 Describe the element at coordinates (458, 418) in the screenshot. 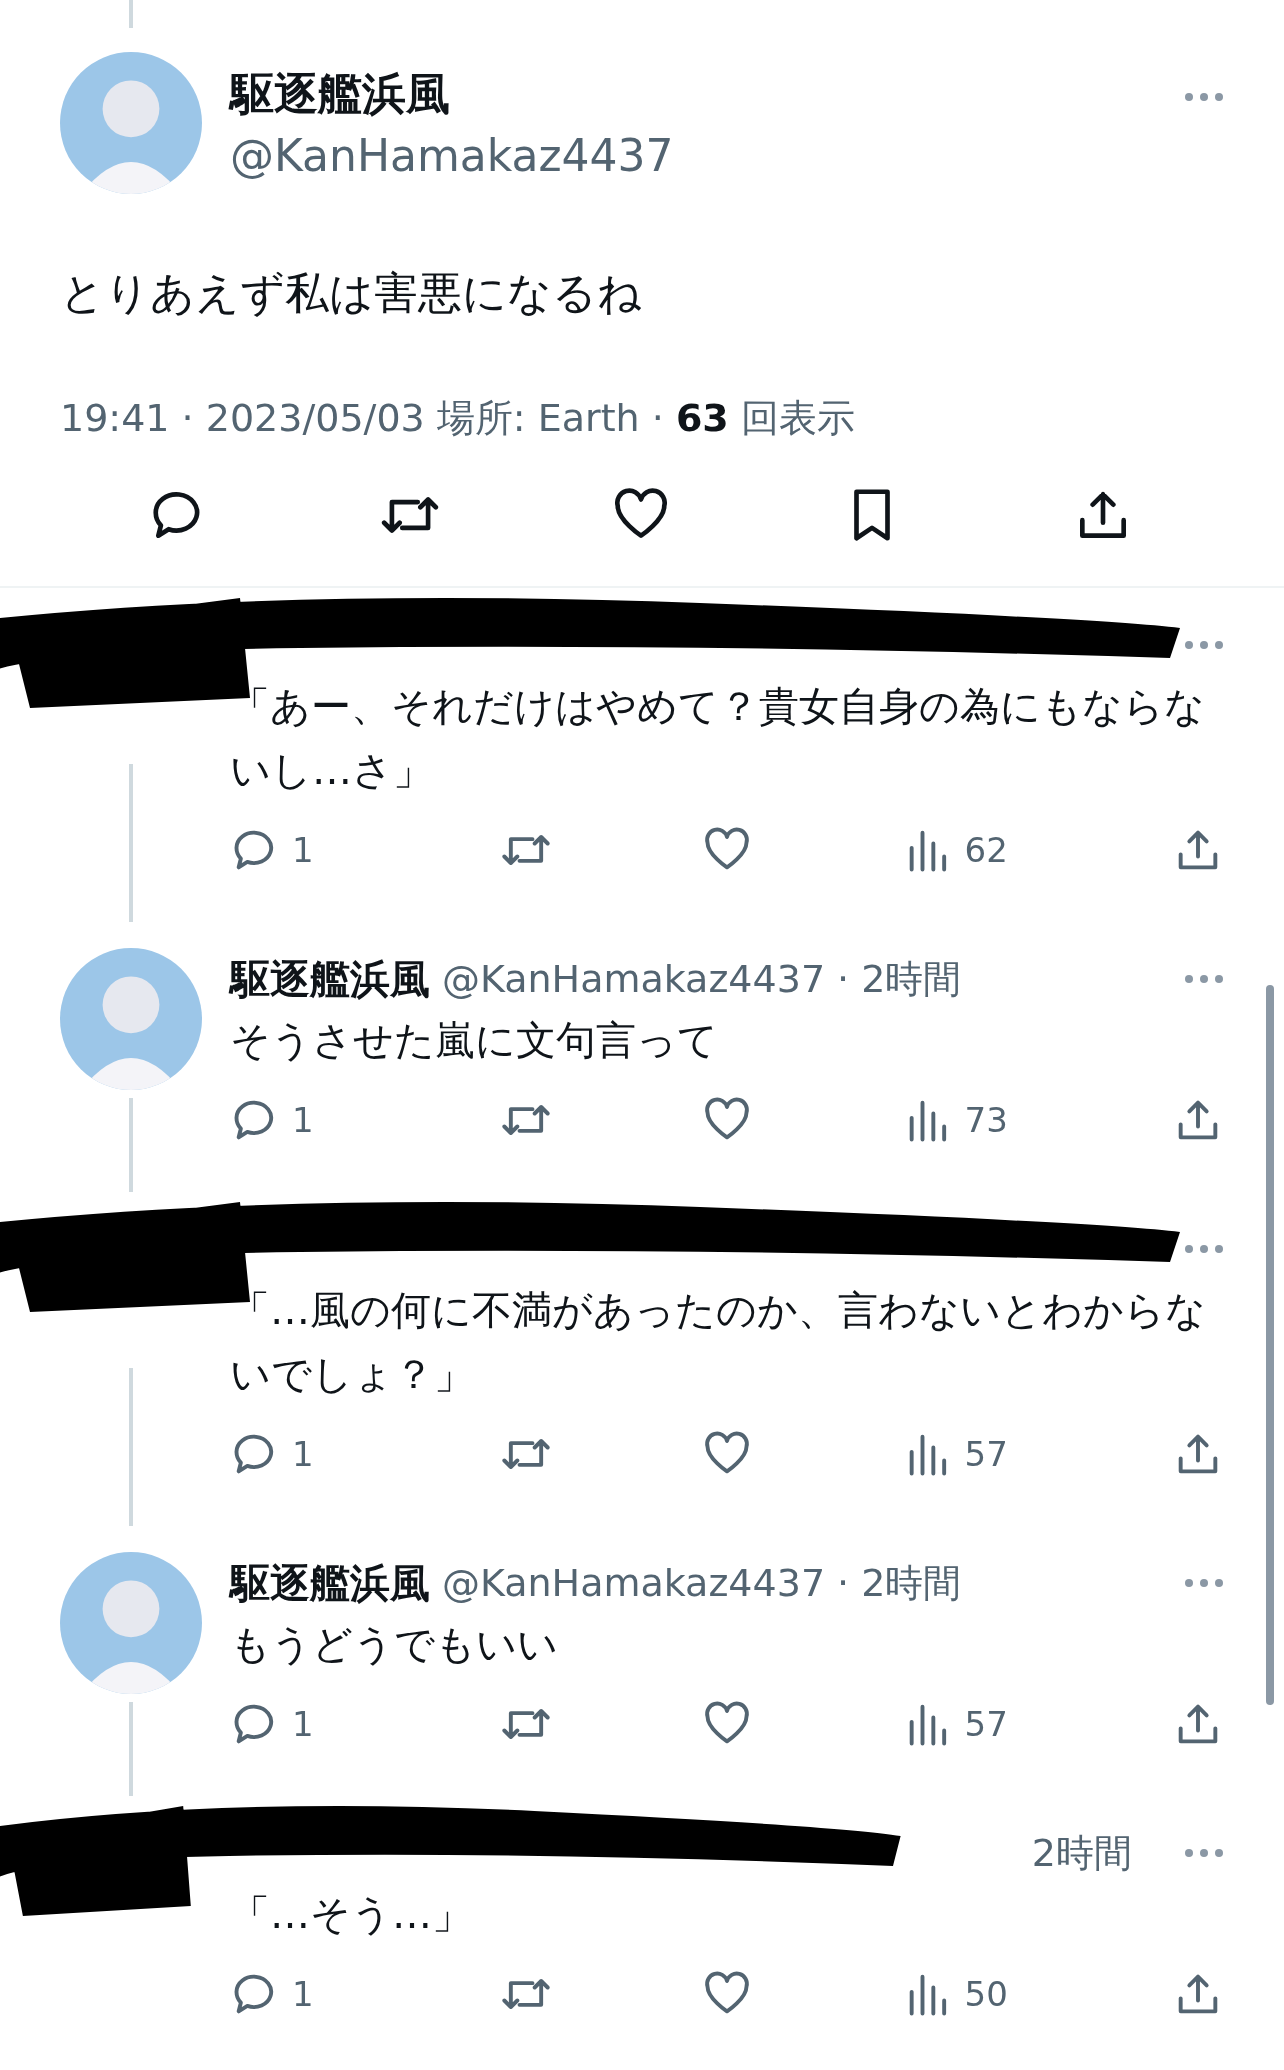

I see `tweet-meta: 19:41 · 2023/05/03 場所: Earth · 63 回表示` at that location.